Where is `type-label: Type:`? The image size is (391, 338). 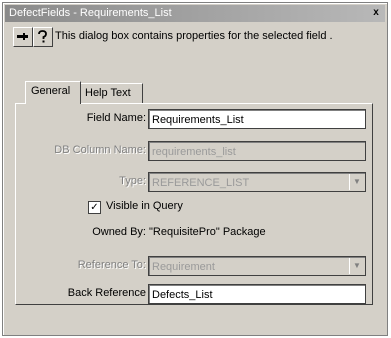
type-label: Type: is located at coordinates (132, 181).